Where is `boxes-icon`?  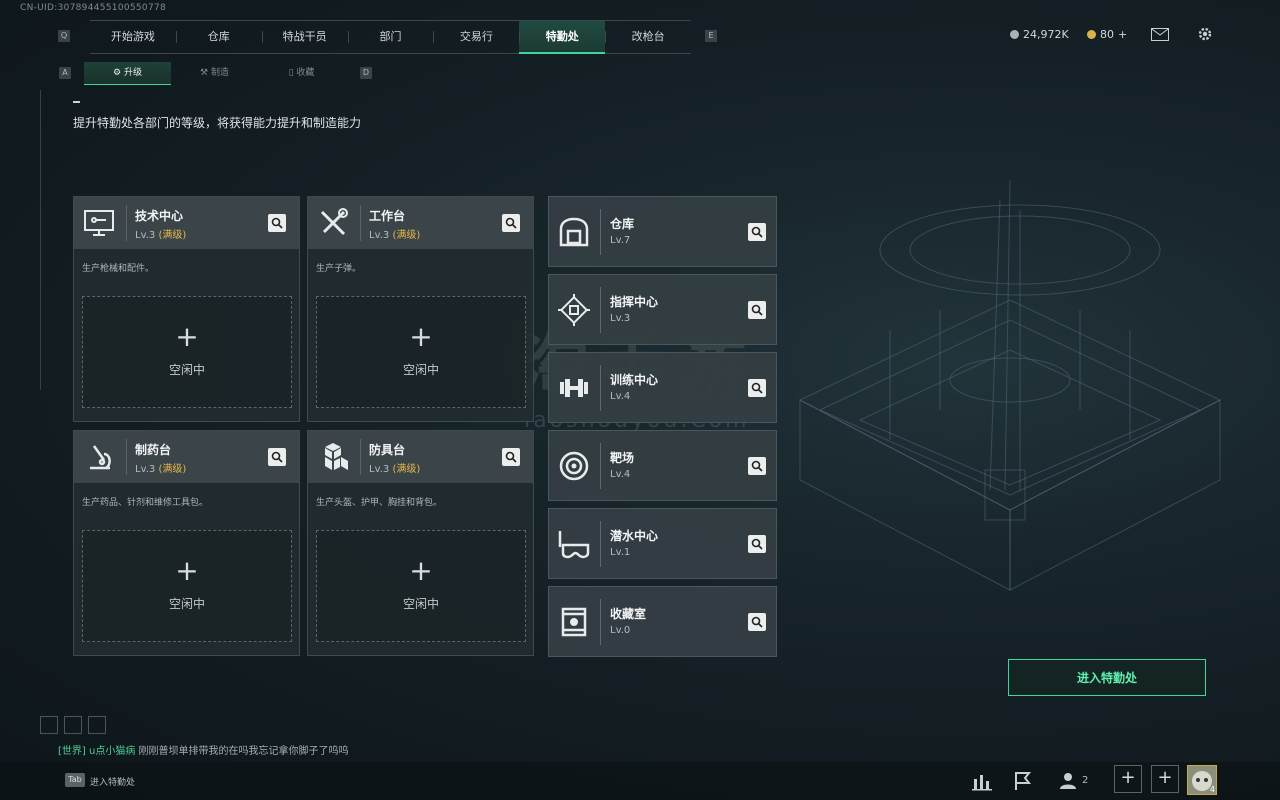
boxes-icon is located at coordinates (336, 456).